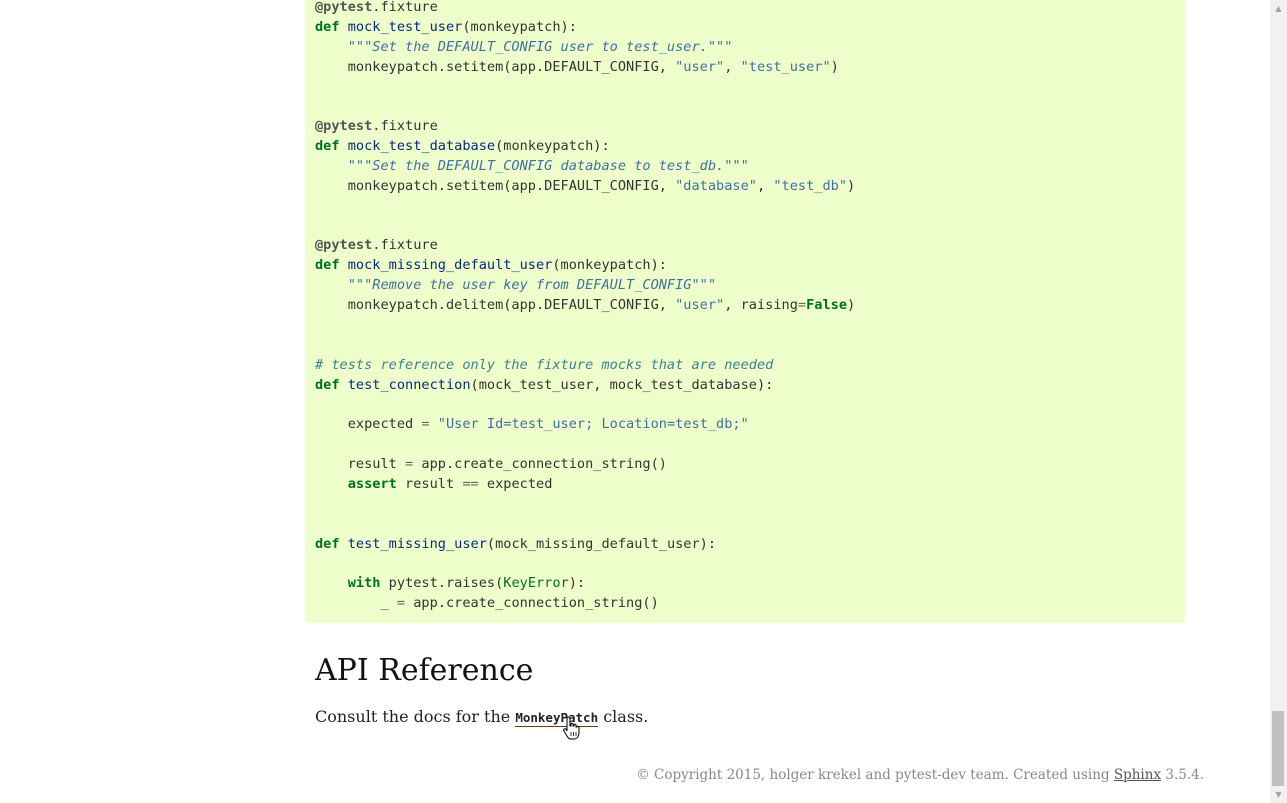  I want to click on version-text: 3.5.4., so click(1182, 775).